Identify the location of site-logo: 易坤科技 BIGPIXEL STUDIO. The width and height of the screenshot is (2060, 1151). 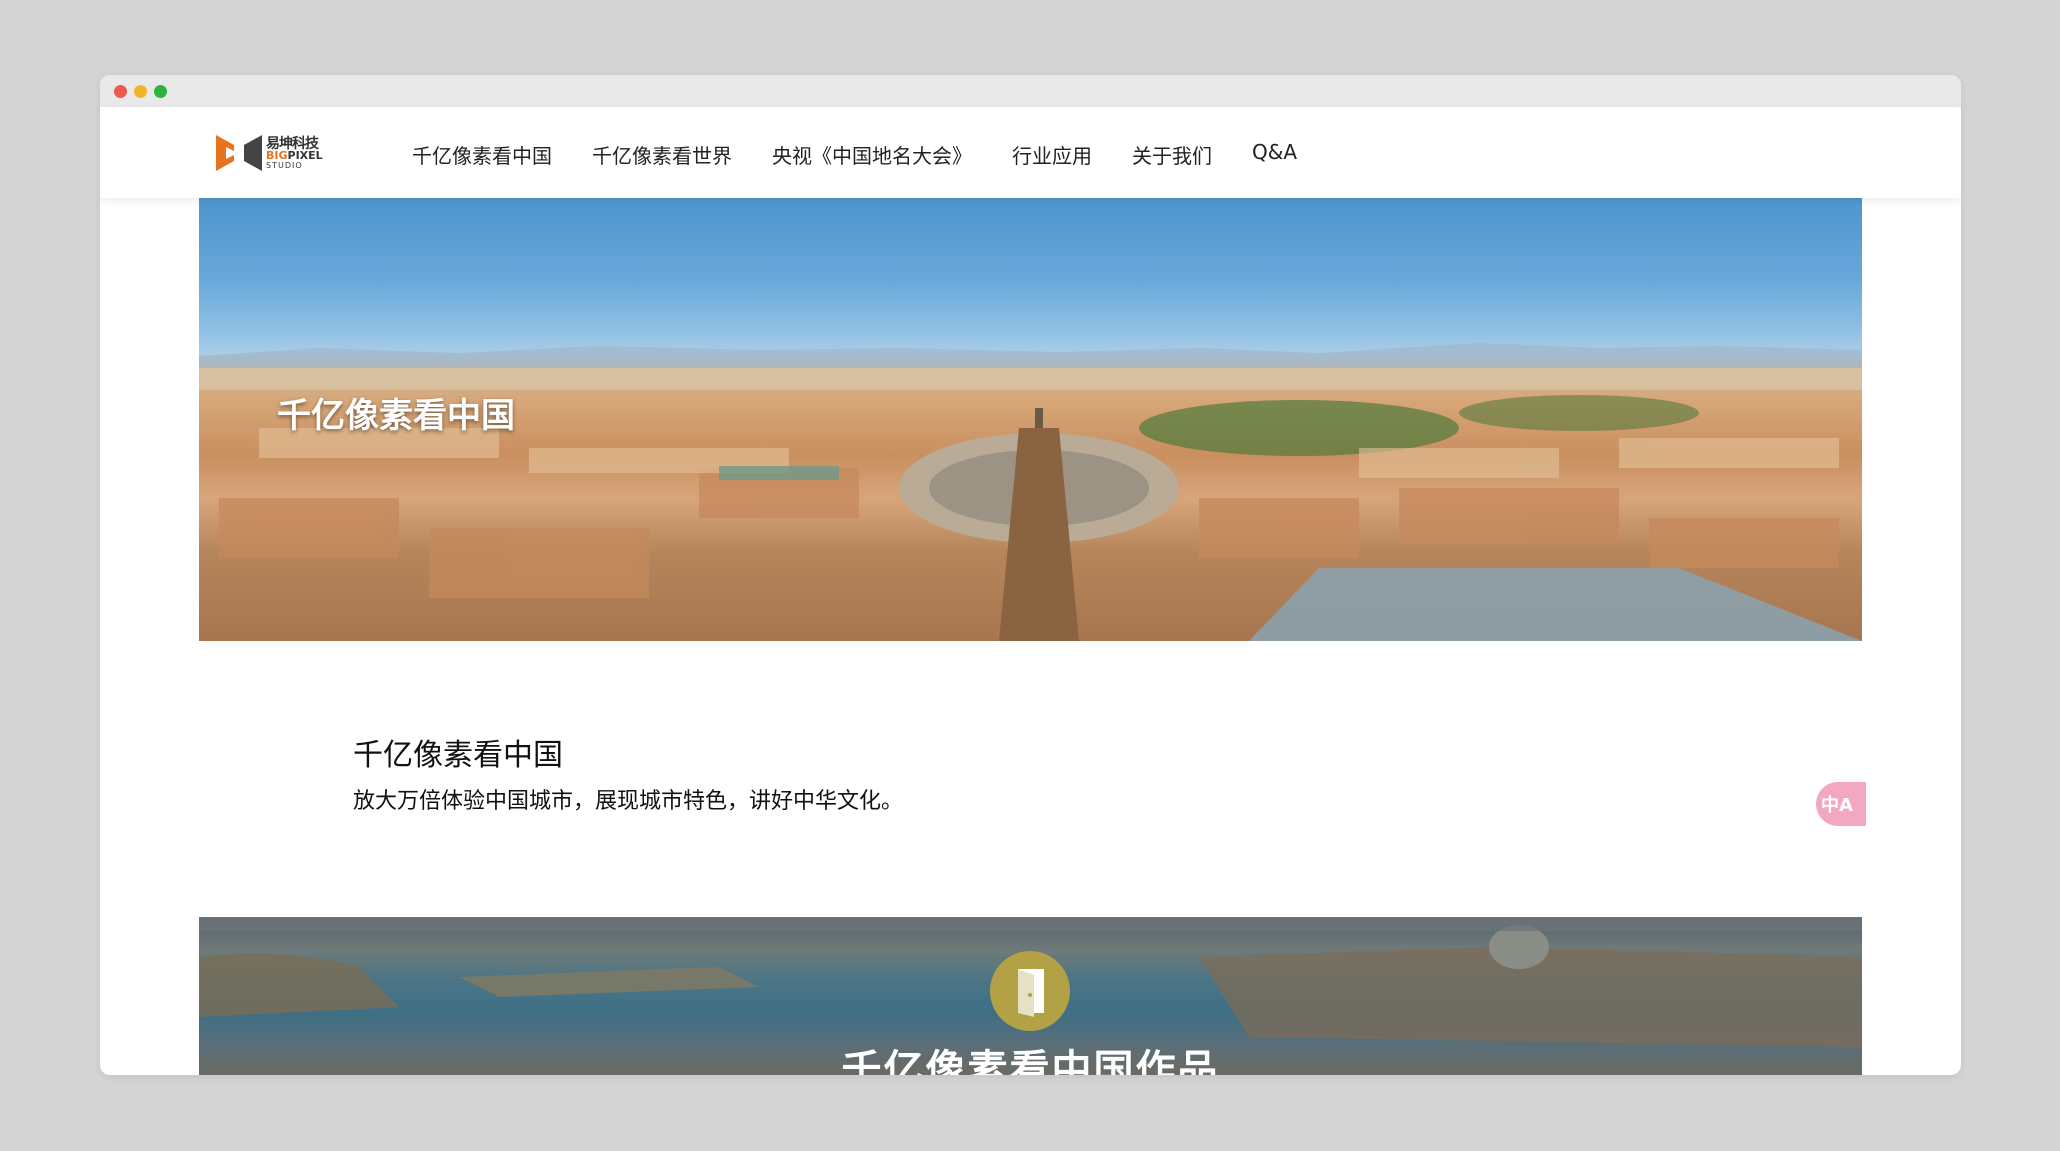
(273, 153).